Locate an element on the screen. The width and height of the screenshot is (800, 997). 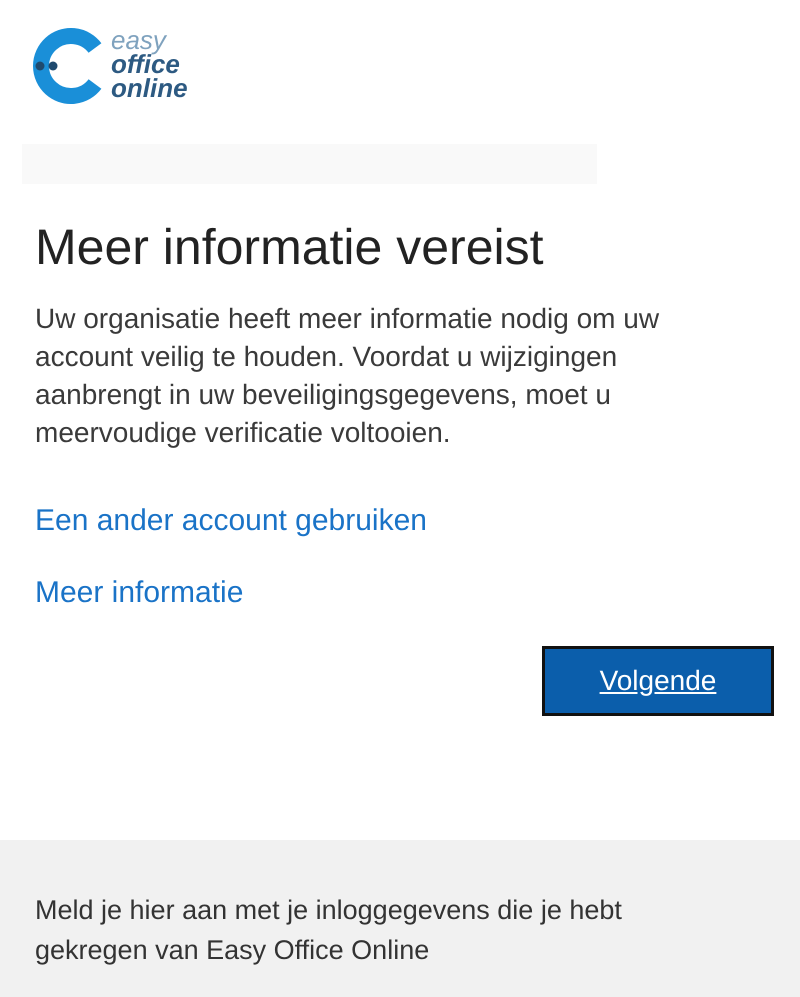
logo-text: easy is located at coordinates (139, 40).